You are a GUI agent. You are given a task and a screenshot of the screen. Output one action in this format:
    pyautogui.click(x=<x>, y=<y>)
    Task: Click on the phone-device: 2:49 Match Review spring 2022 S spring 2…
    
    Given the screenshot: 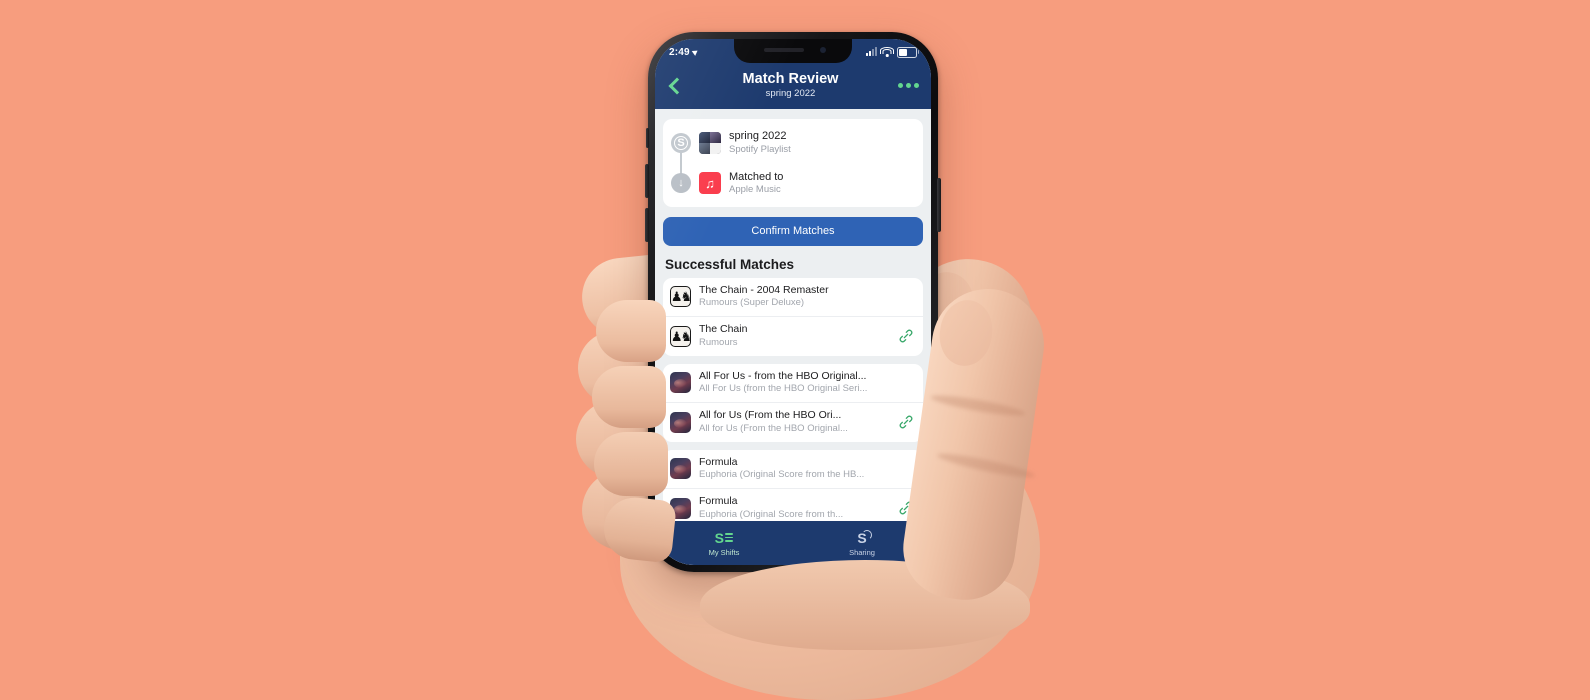 What is the action you would take?
    pyautogui.click(x=793, y=302)
    